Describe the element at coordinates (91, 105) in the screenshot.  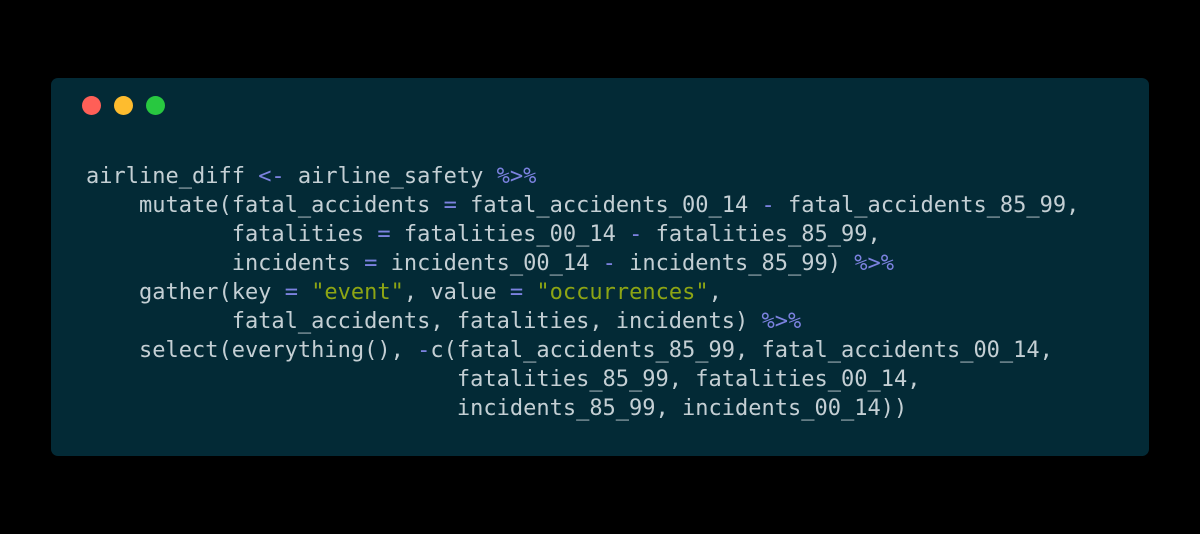
I see `close-dot-icon` at that location.